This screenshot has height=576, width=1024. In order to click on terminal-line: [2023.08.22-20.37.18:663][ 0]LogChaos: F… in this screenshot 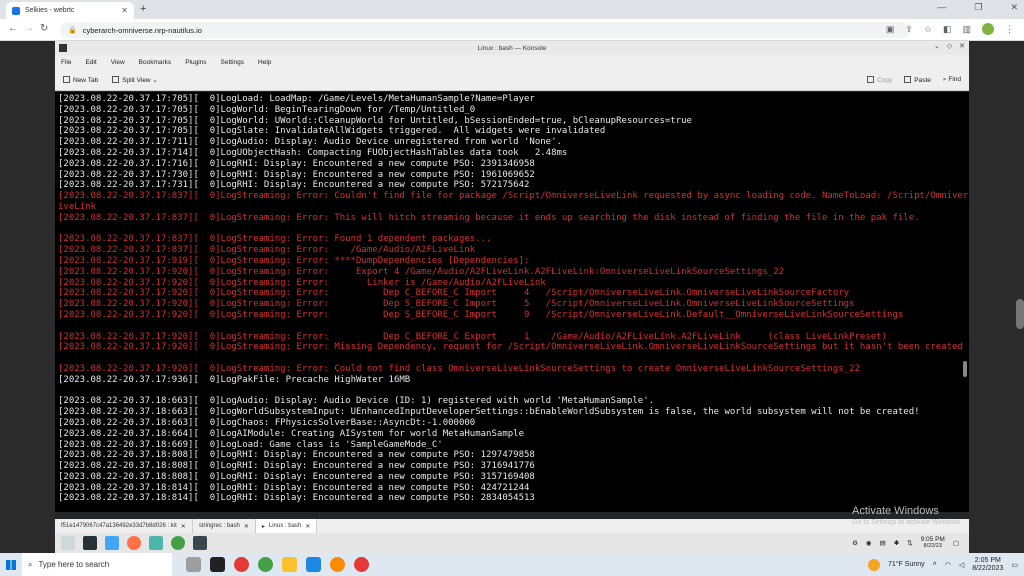, I will do `click(267, 422)`.